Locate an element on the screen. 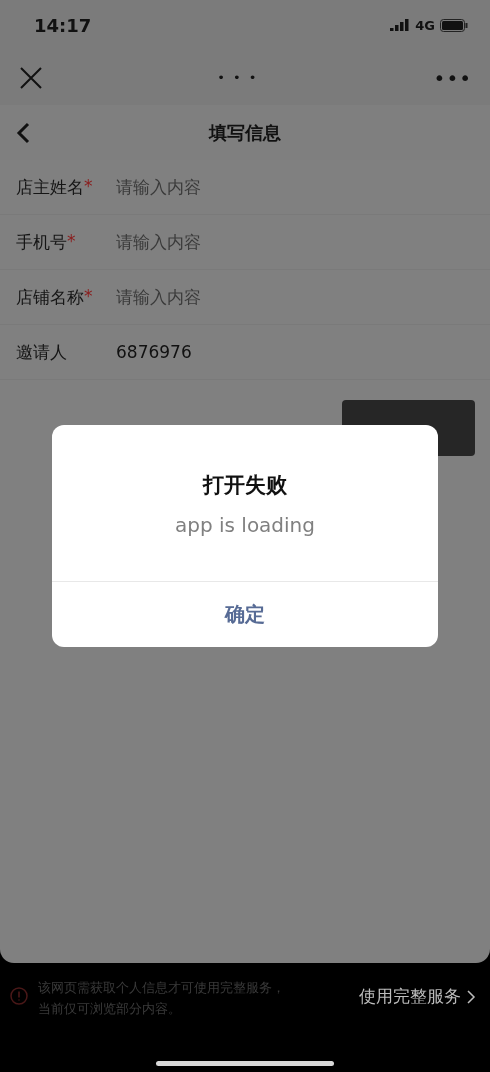  warning-icon is located at coordinates (19, 996).